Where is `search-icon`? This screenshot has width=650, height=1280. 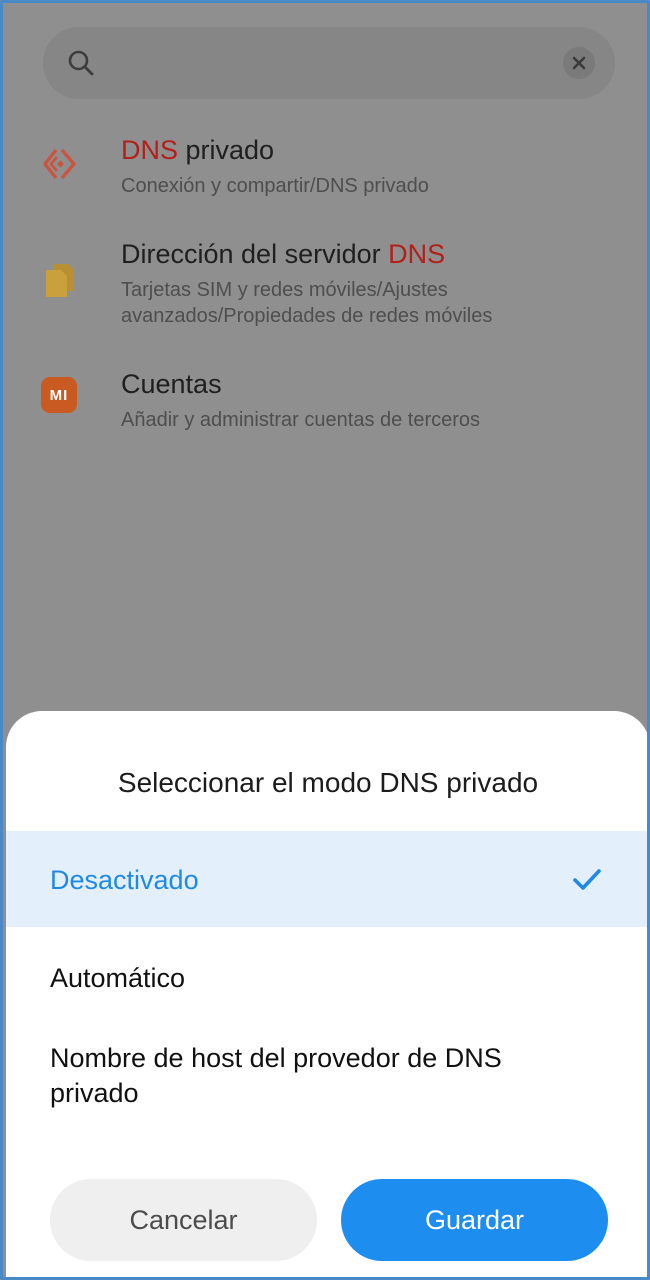 search-icon is located at coordinates (81, 63).